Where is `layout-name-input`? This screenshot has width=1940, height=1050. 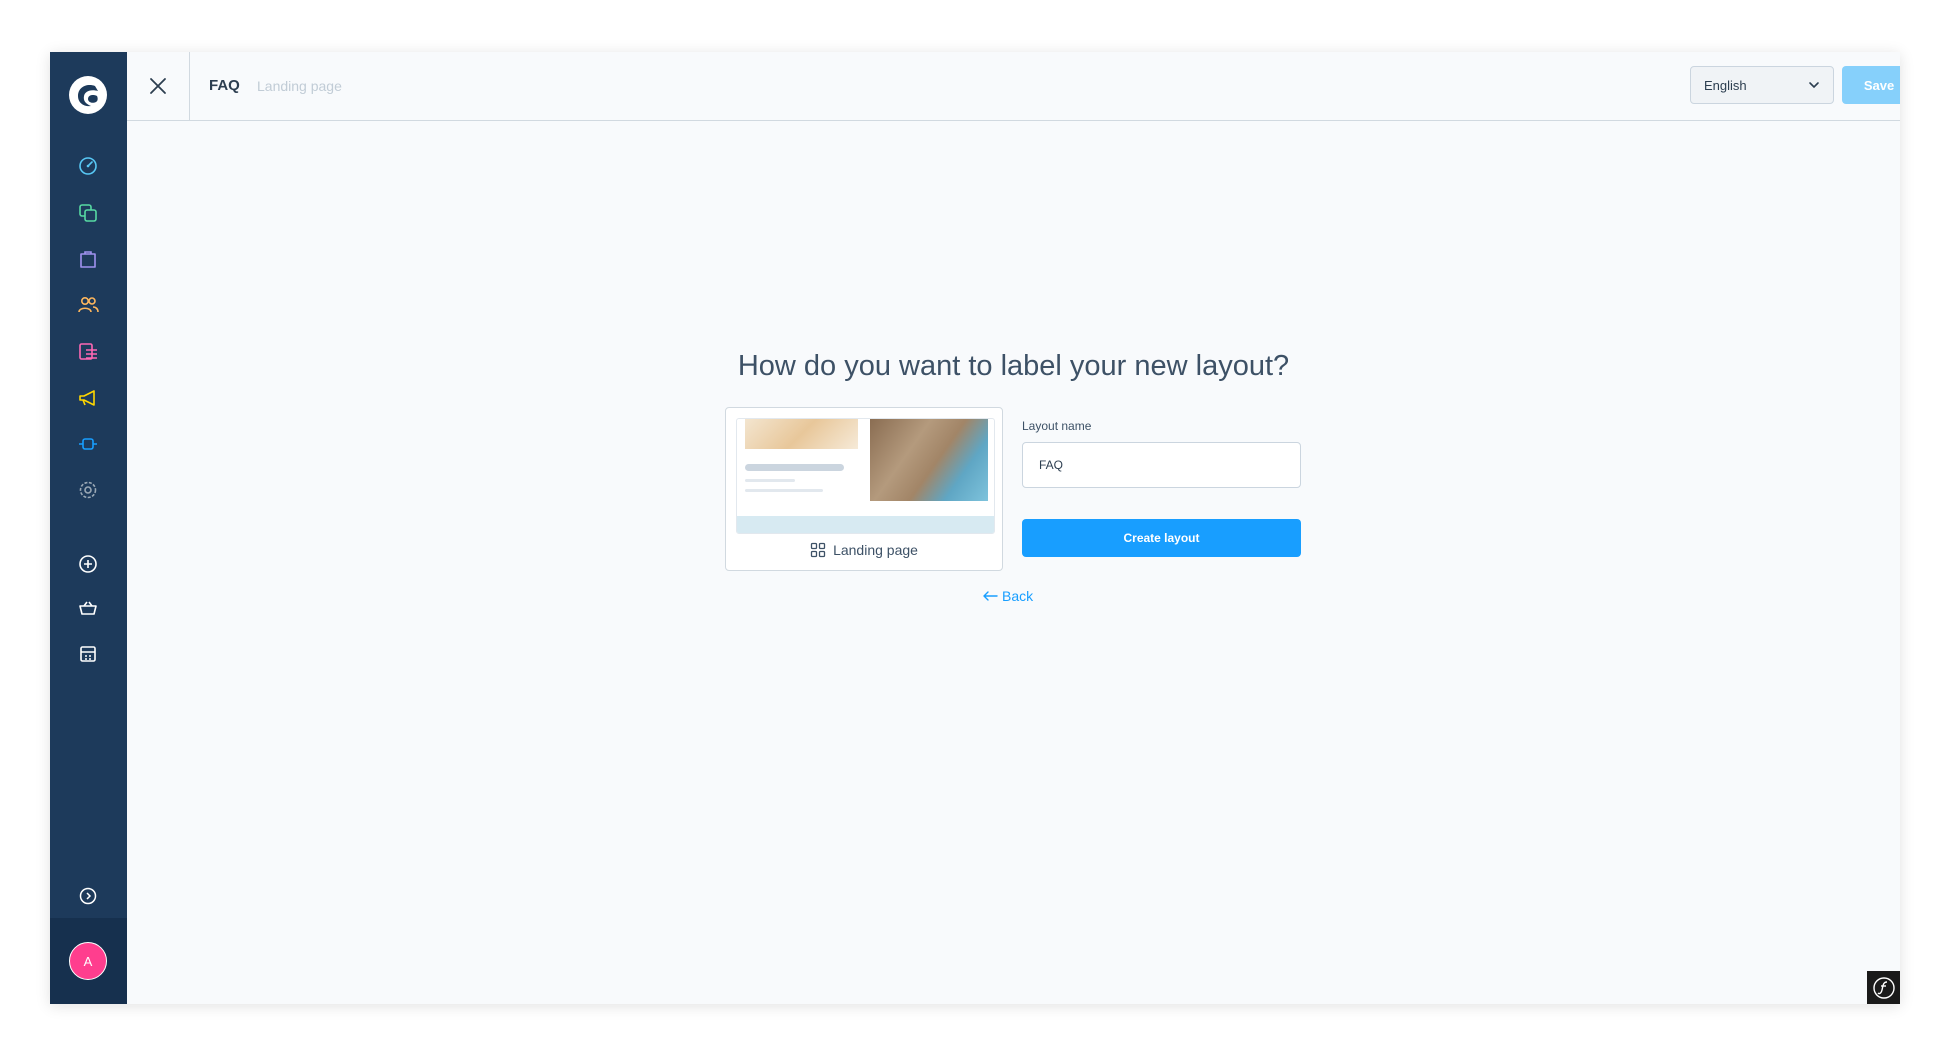 layout-name-input is located at coordinates (1161, 465).